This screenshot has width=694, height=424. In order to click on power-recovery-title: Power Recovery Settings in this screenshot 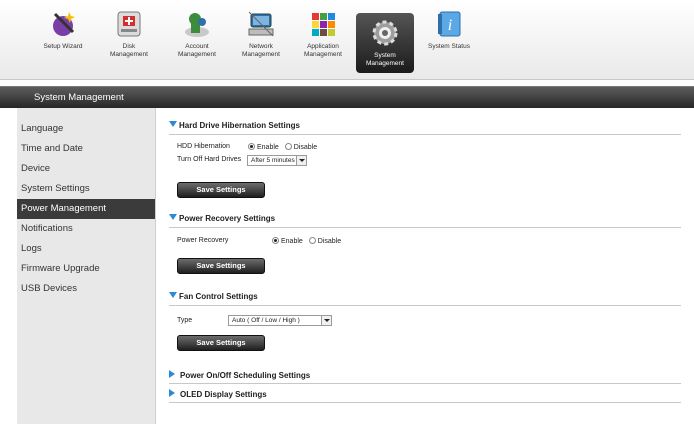, I will do `click(227, 218)`.